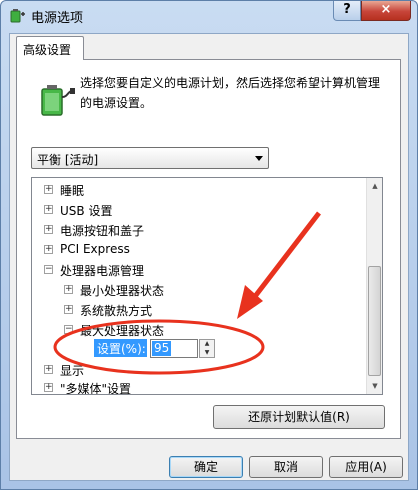 The height and width of the screenshot is (491, 418). I want to click on tree-item-label: 最小处理器状态, so click(122, 291).